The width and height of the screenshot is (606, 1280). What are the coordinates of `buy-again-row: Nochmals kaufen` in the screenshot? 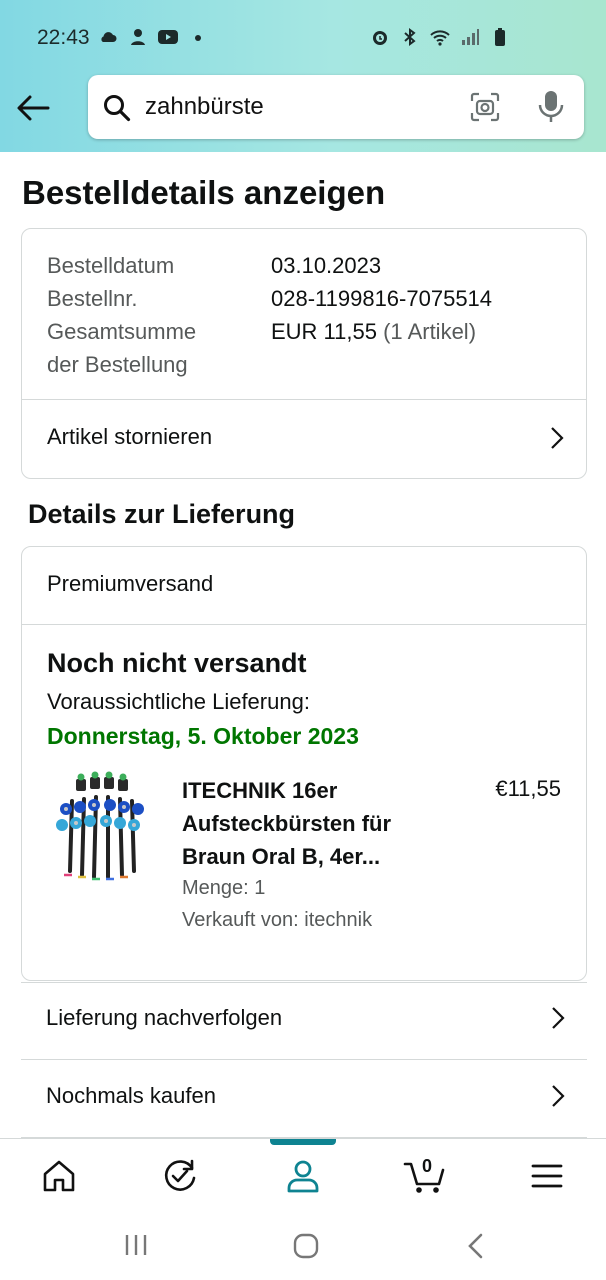 It's located at (304, 1097).